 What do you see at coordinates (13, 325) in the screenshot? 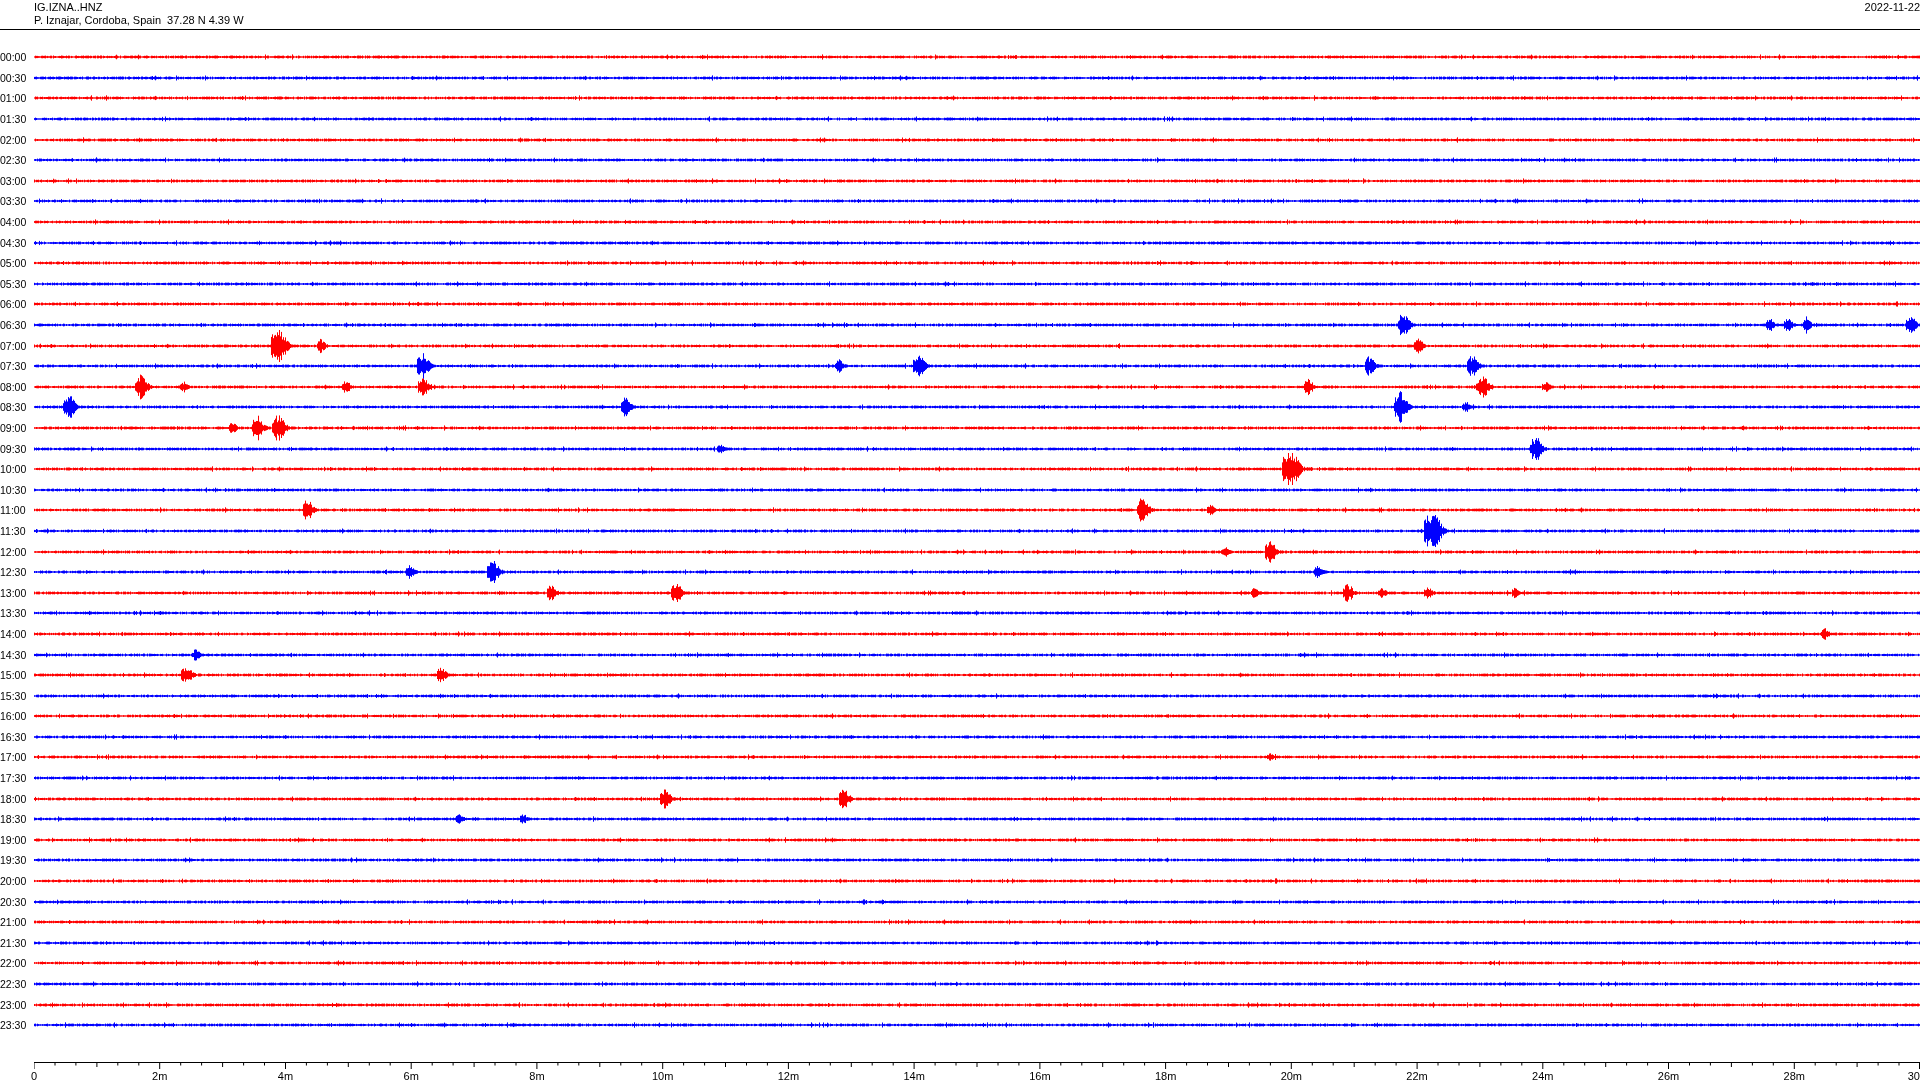
I see `time-label: 06:30` at bounding box center [13, 325].